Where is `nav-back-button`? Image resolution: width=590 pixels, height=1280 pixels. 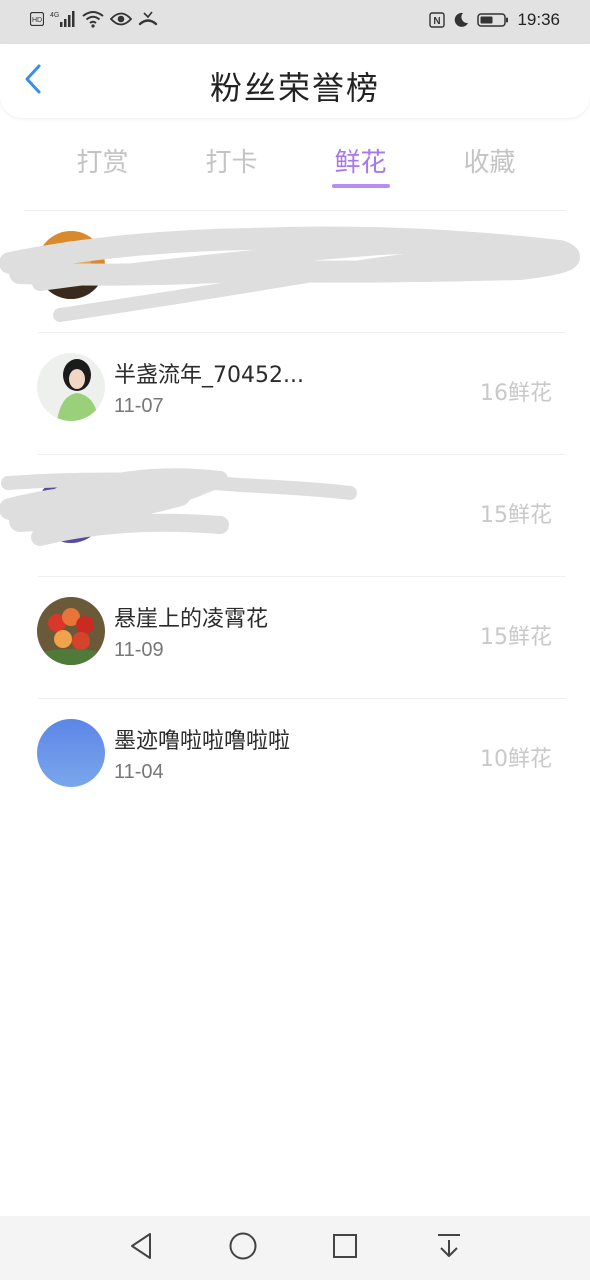
nav-back-button is located at coordinates (141, 1248).